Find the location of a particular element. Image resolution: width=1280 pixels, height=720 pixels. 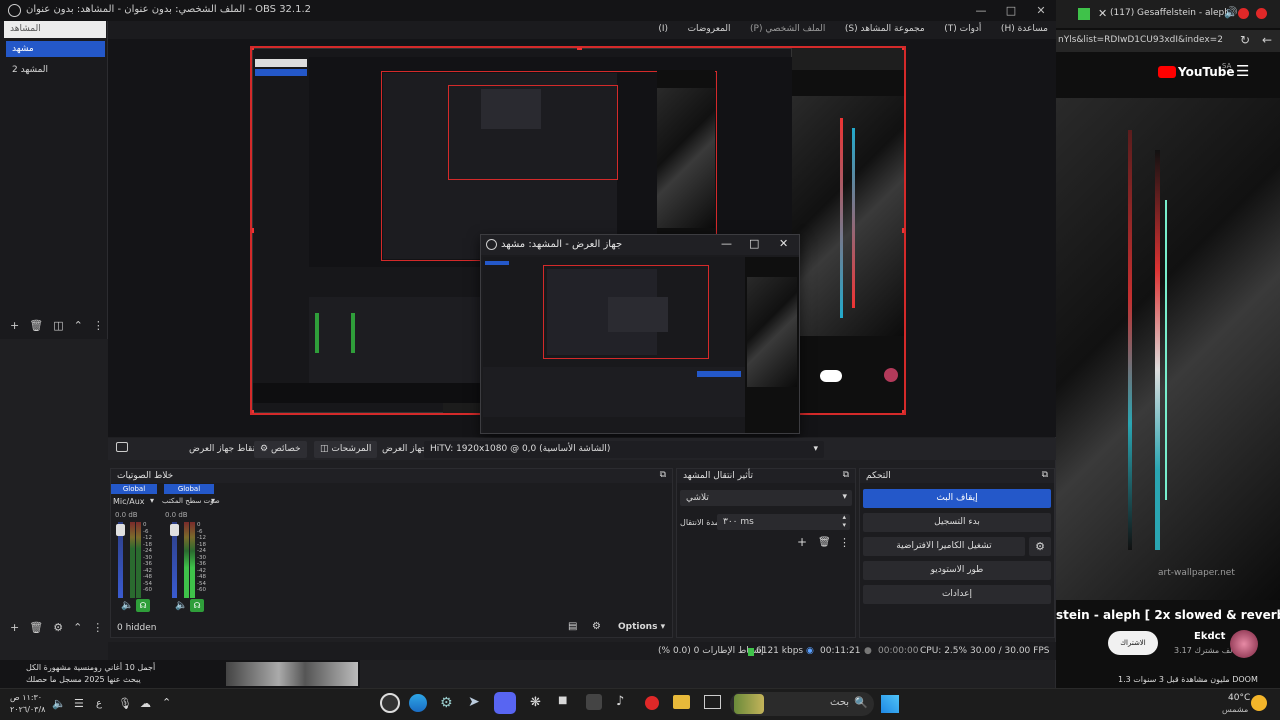

minimize-button: — is located at coordinates (981, 10).